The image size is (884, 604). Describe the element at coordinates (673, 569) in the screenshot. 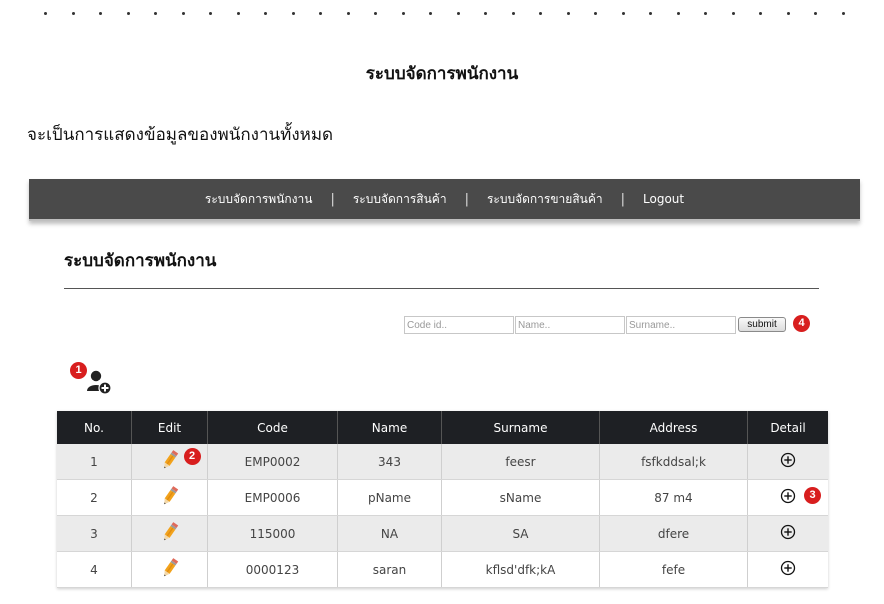

I see `cell-address: fefe` at that location.